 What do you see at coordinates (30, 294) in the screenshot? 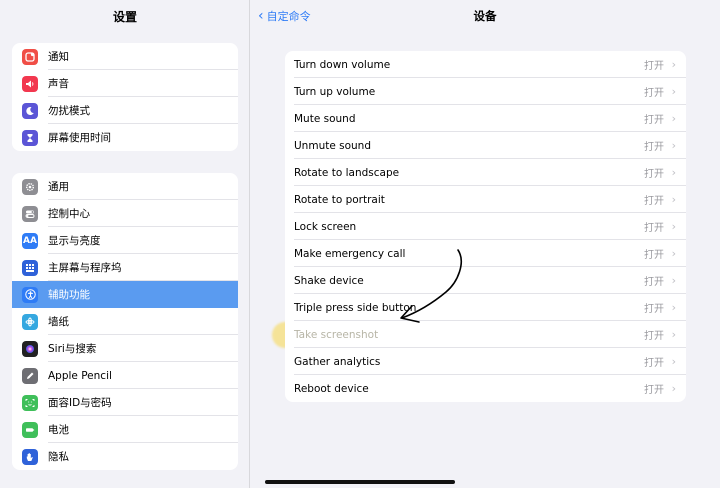
I see `accessibility-icon` at bounding box center [30, 294].